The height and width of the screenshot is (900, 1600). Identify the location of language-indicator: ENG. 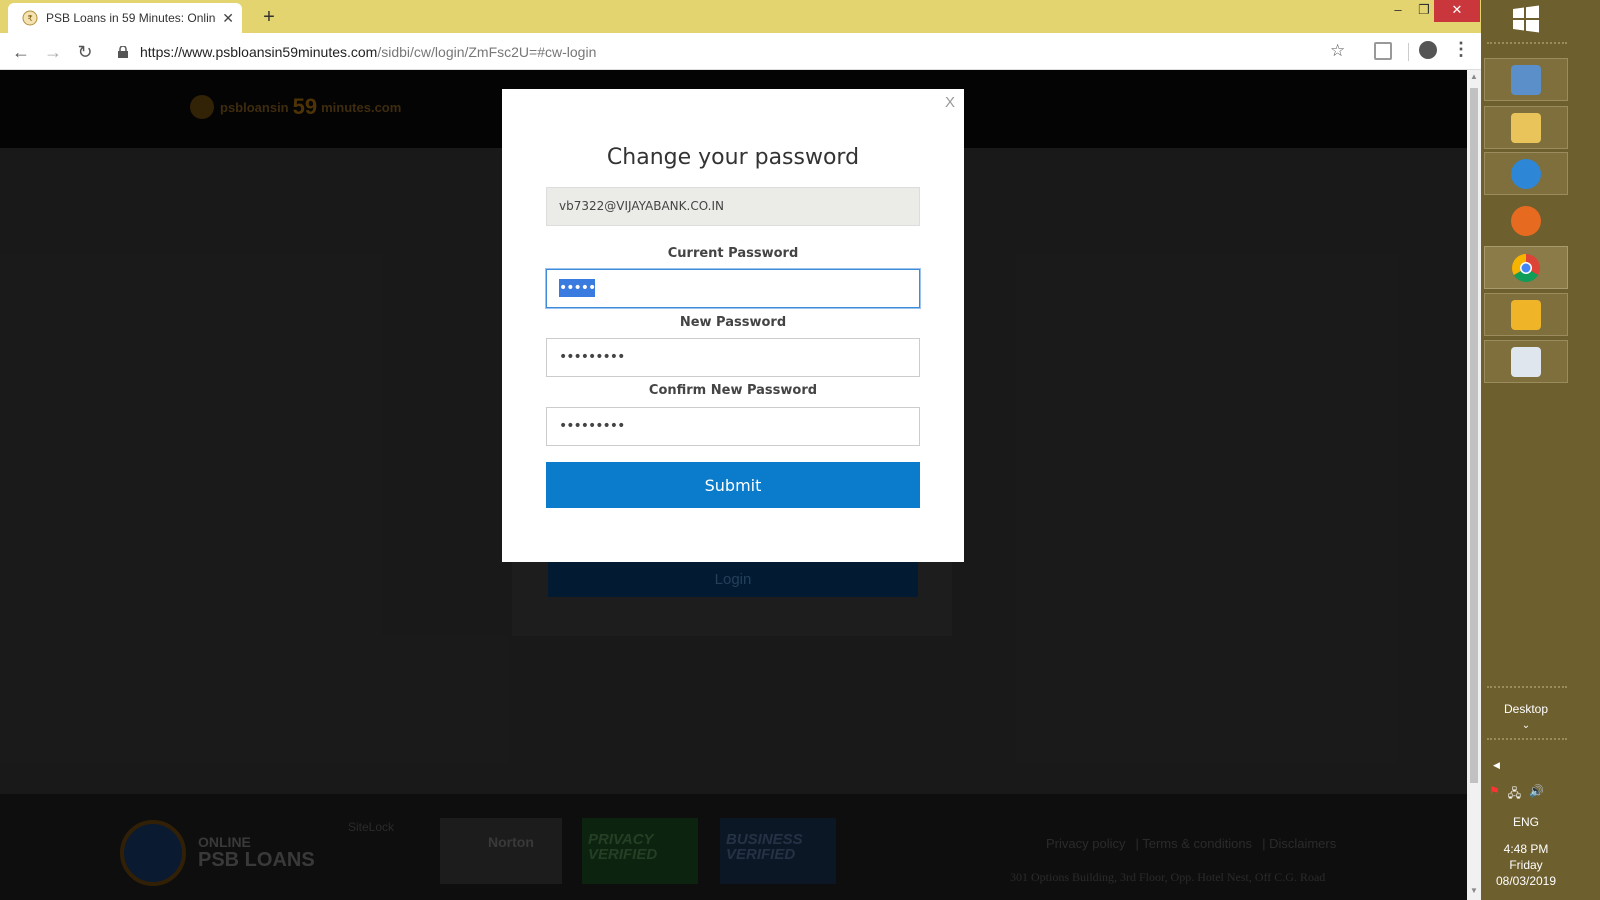
(1526, 822).